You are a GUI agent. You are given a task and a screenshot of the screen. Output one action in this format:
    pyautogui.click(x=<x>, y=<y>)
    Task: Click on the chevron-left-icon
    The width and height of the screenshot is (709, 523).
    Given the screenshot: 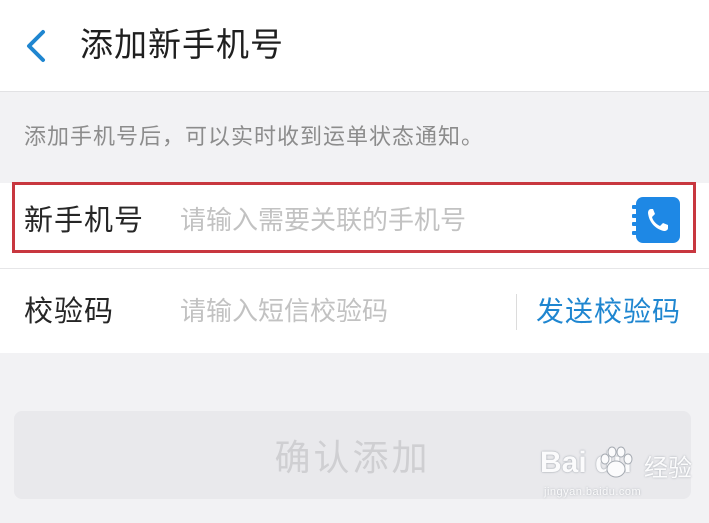 What is the action you would take?
    pyautogui.click(x=36, y=46)
    